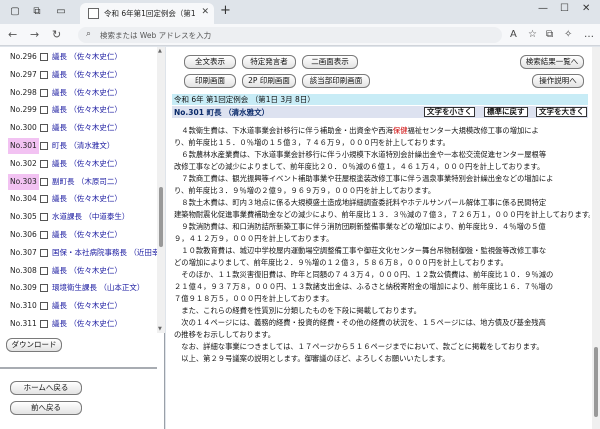 The width and height of the screenshot is (600, 429). Describe the element at coordinates (160, 329) in the screenshot. I see `scroll-down-icon: ▼` at that location.